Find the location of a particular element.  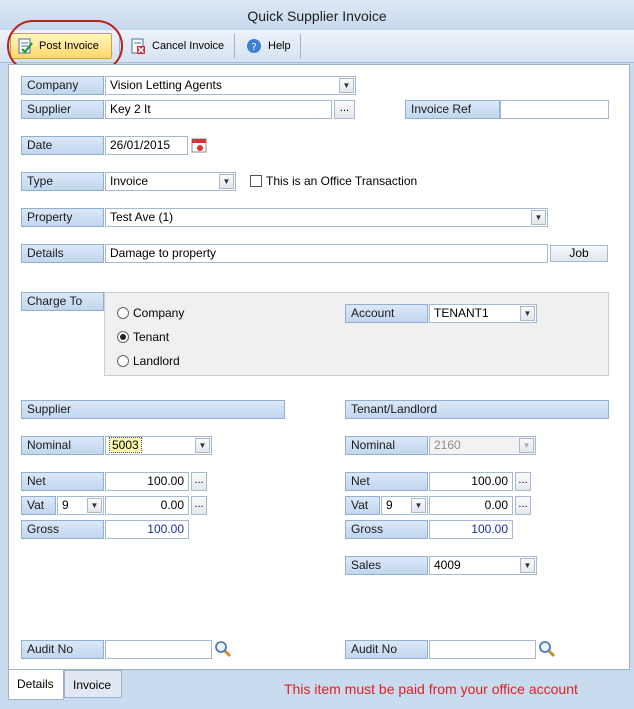

date-label: Date is located at coordinates (62, 145).